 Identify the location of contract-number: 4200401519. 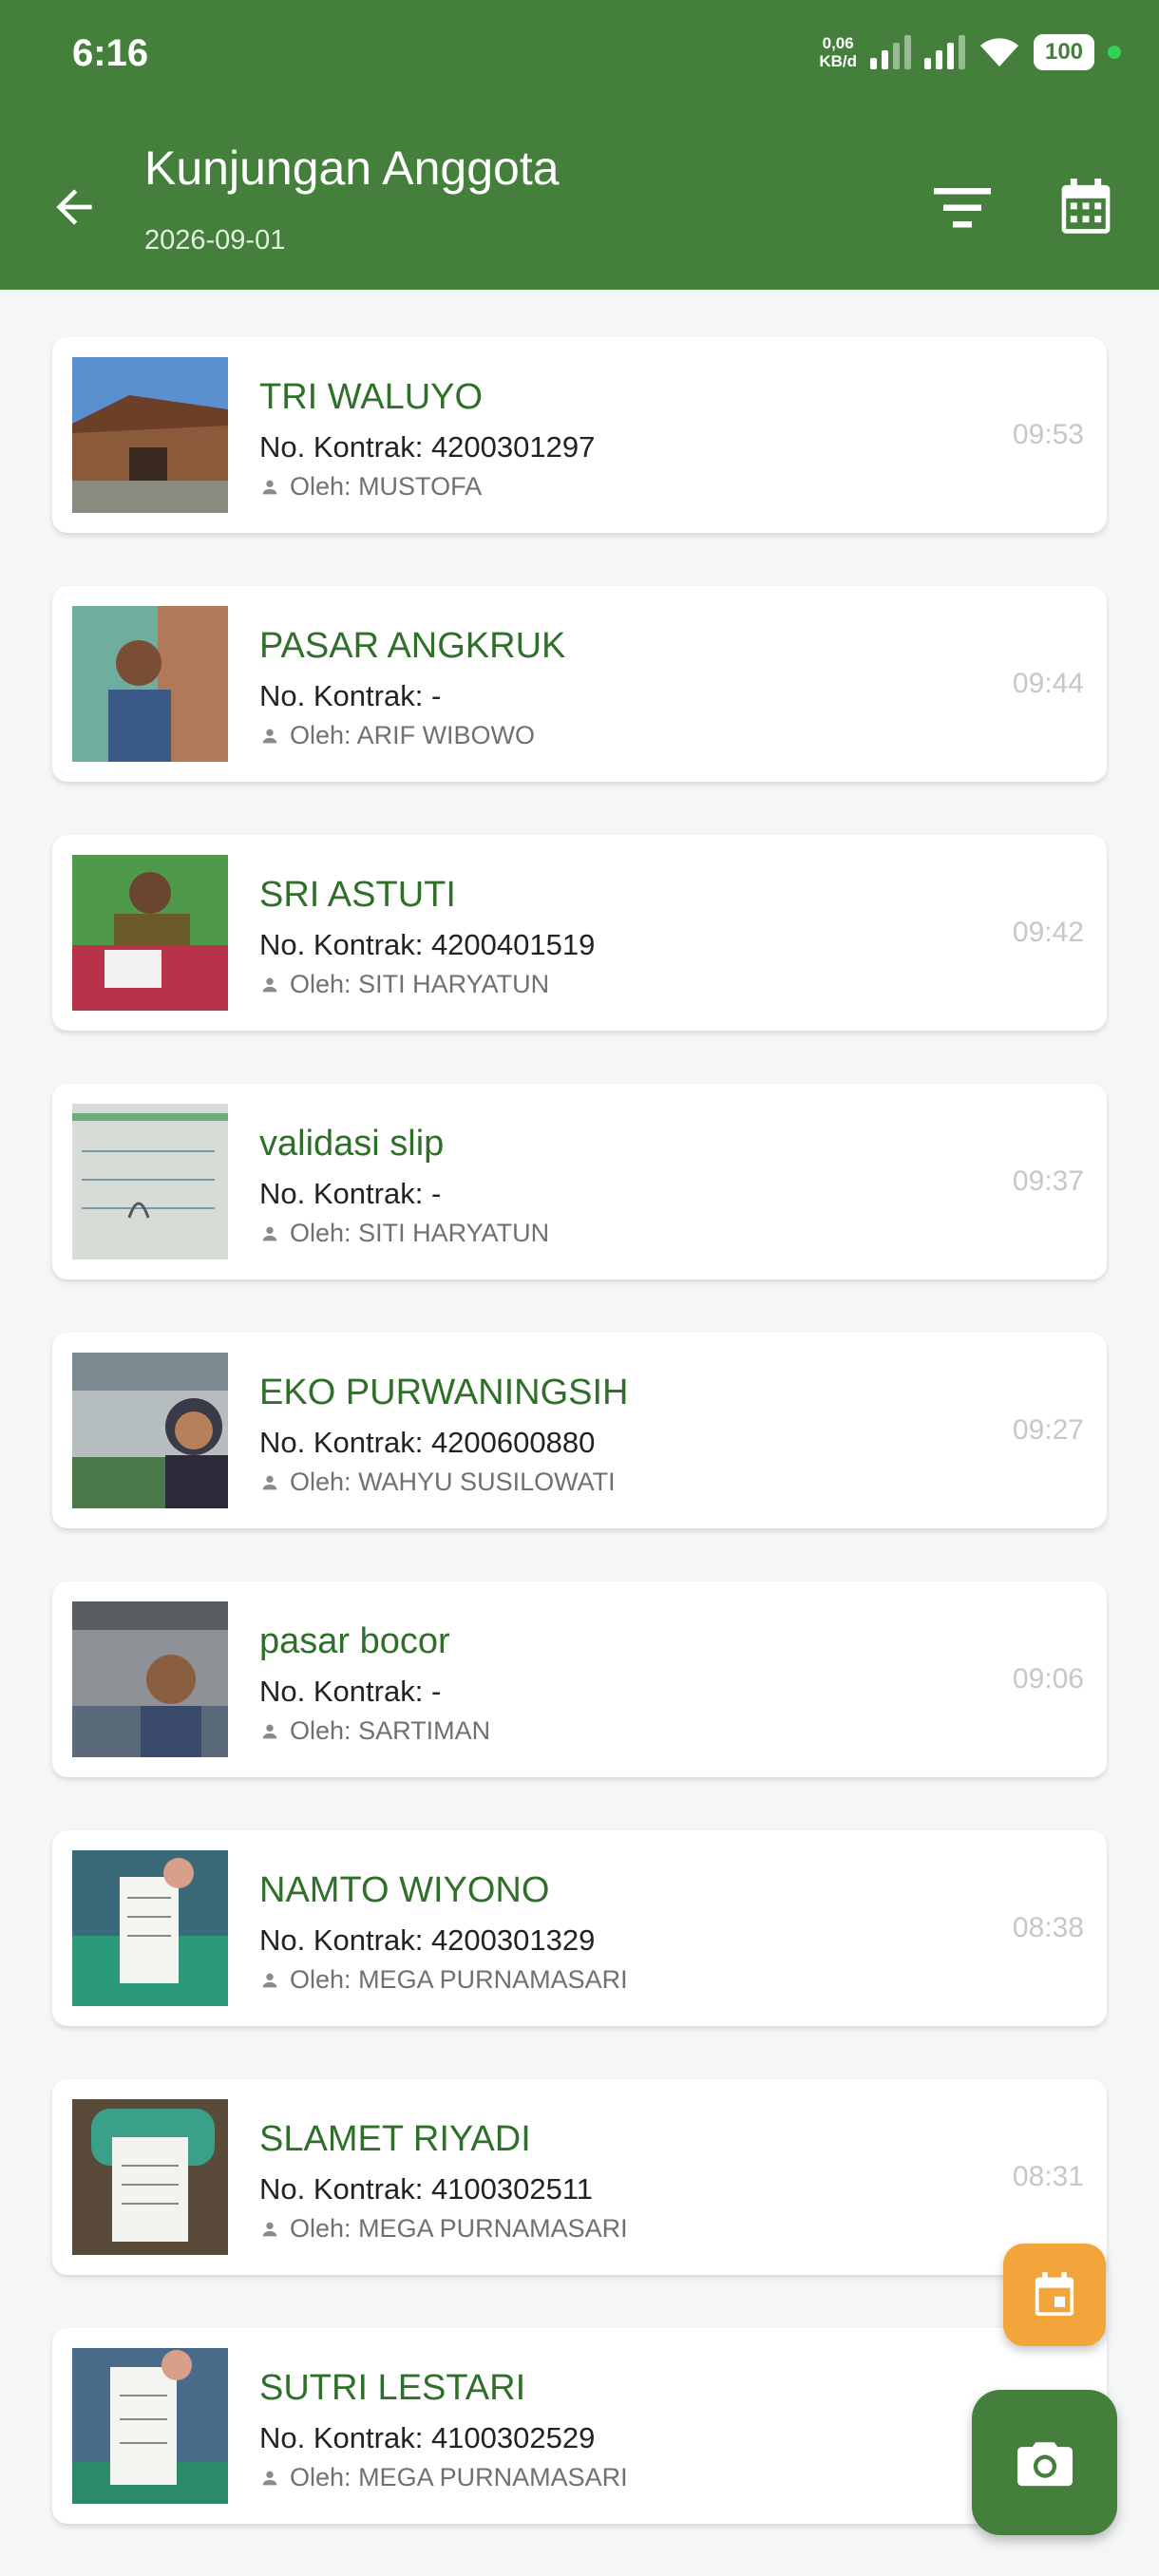
(513, 944).